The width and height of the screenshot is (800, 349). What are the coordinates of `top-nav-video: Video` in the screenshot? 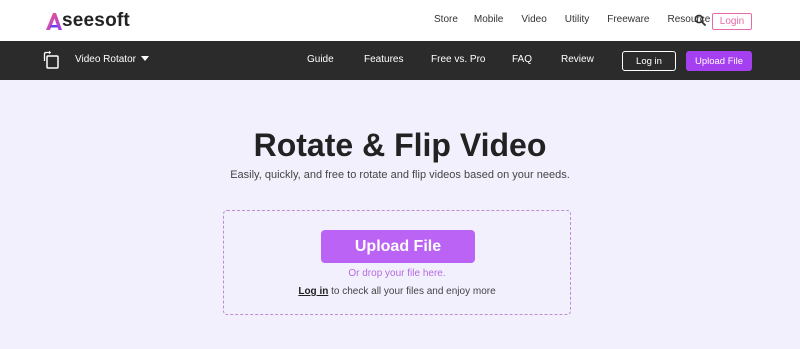 It's located at (533, 19).